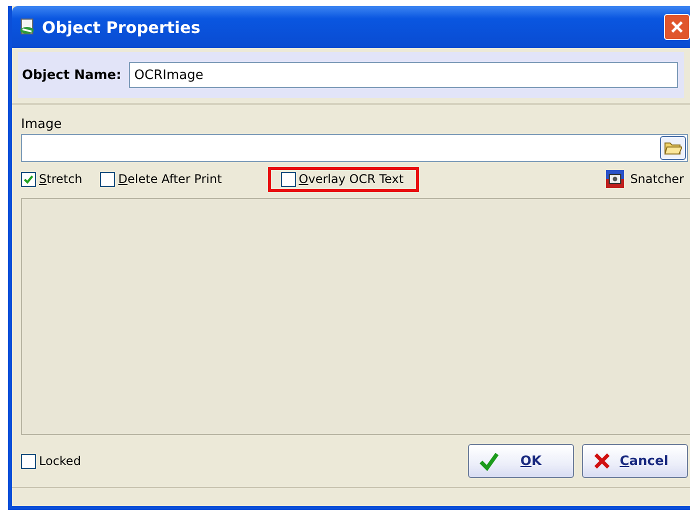 This screenshot has width=690, height=514. I want to click on camera-icon, so click(615, 179).